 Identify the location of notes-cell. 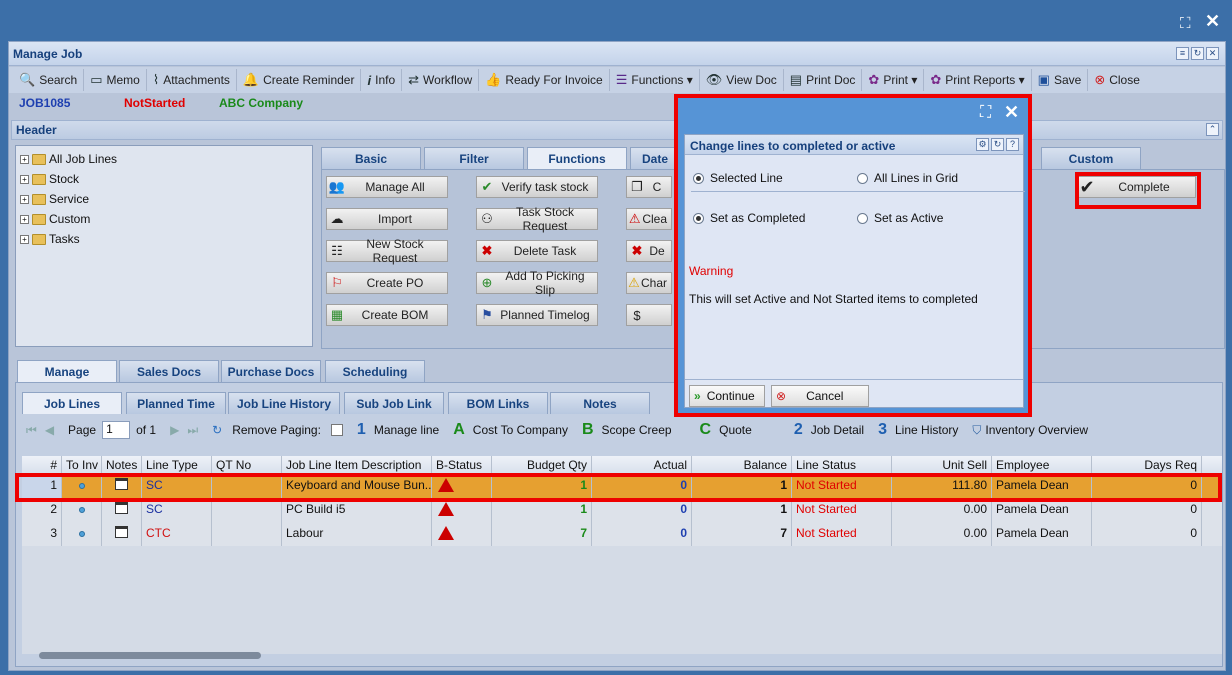
(122, 534).